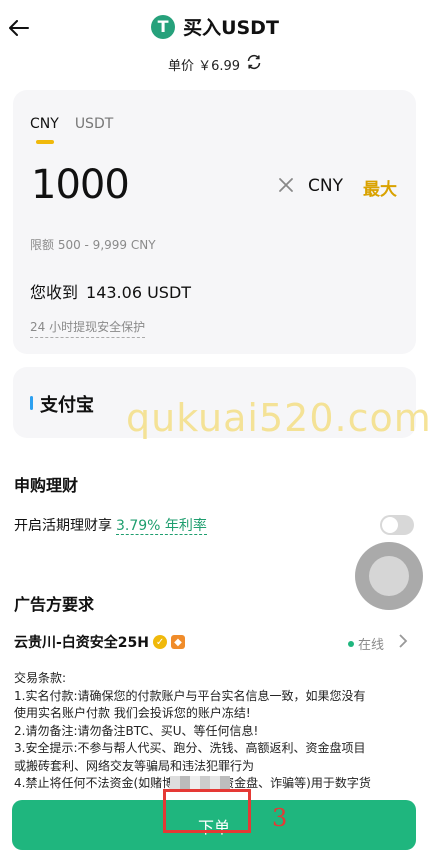 This screenshot has width=430, height=850. I want to click on clear-icon, so click(287, 186).